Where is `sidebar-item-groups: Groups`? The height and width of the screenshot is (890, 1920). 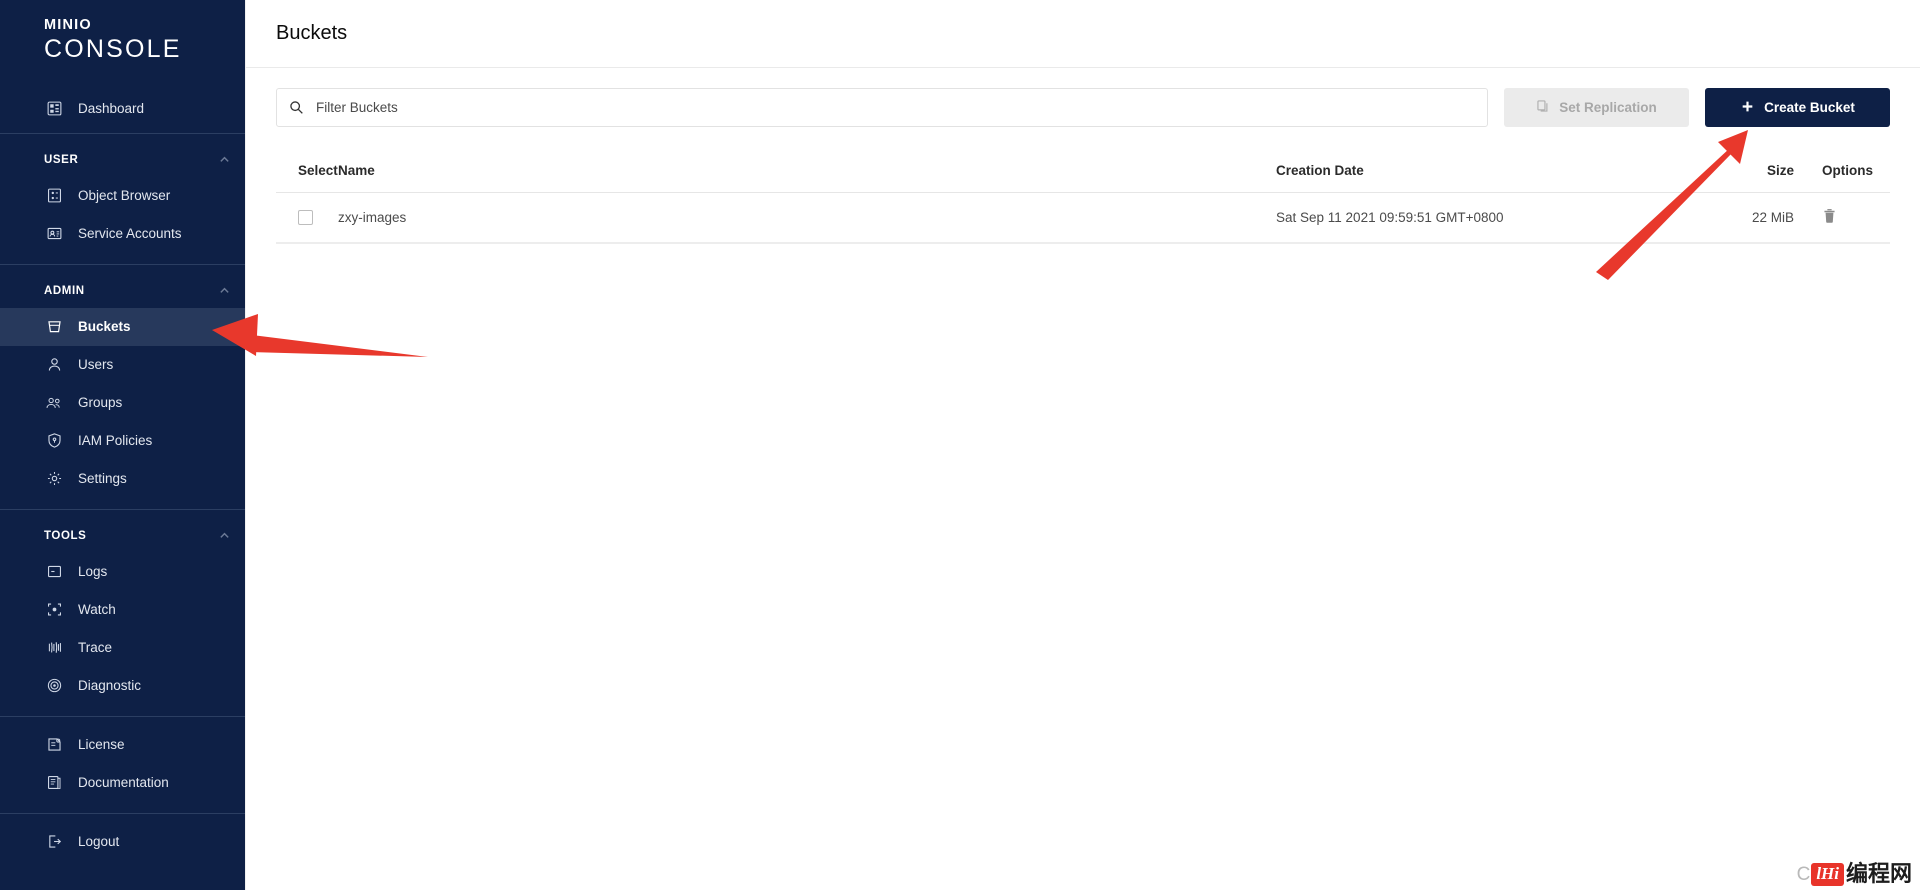
sidebar-item-groups: Groups is located at coordinates (122, 403).